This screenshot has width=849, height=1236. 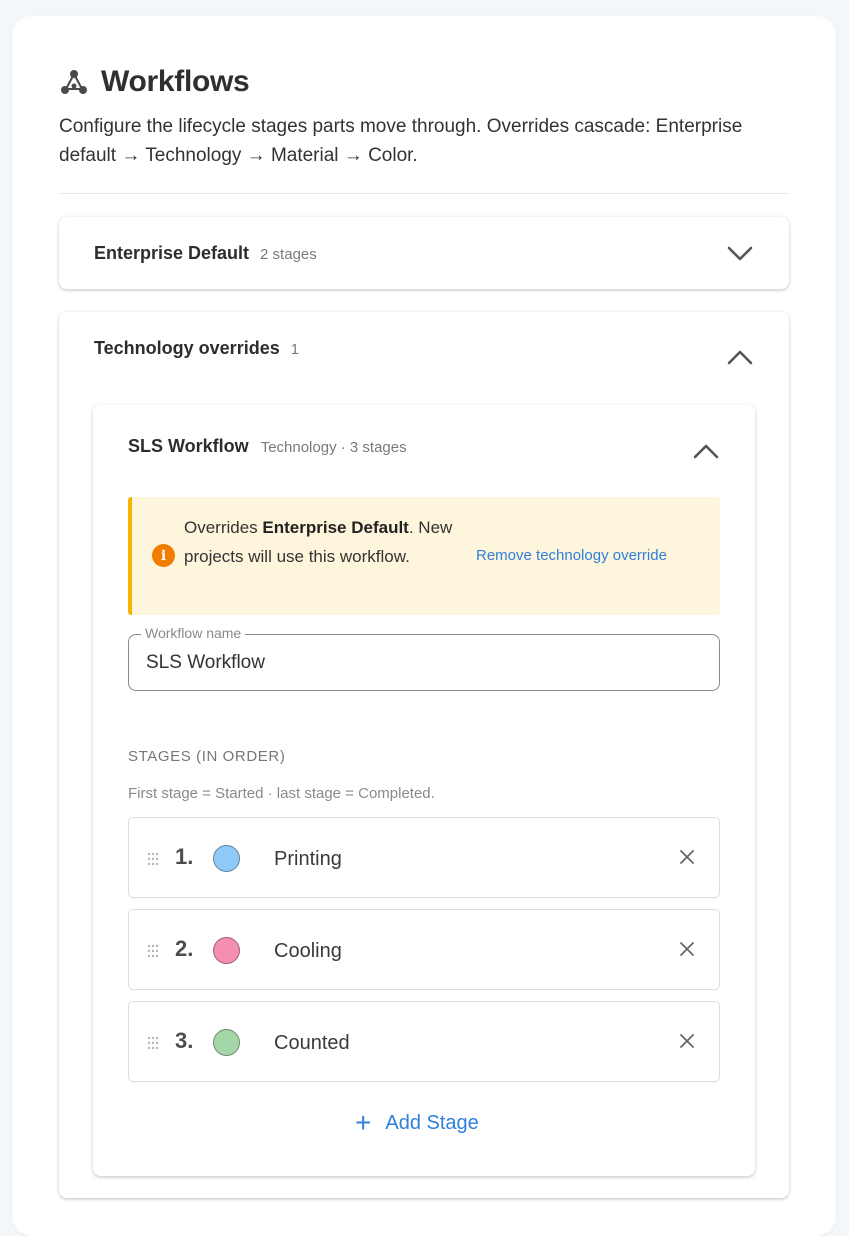 I want to click on technology-overrides-header: Technology overrides 1, so click(x=196, y=348).